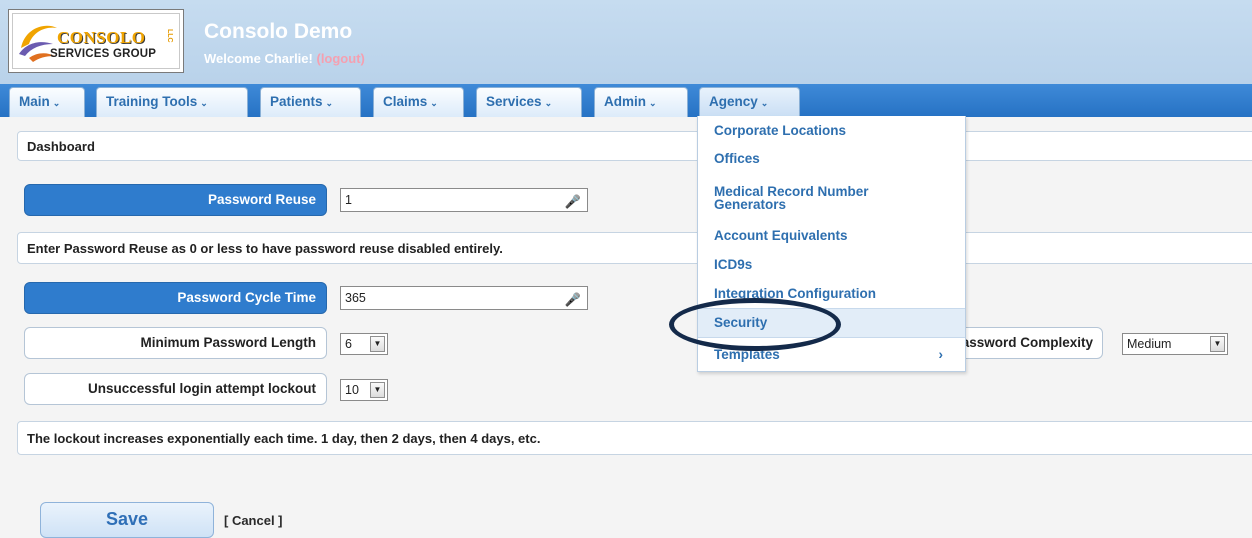  I want to click on tab-label: Admin, so click(625, 101).